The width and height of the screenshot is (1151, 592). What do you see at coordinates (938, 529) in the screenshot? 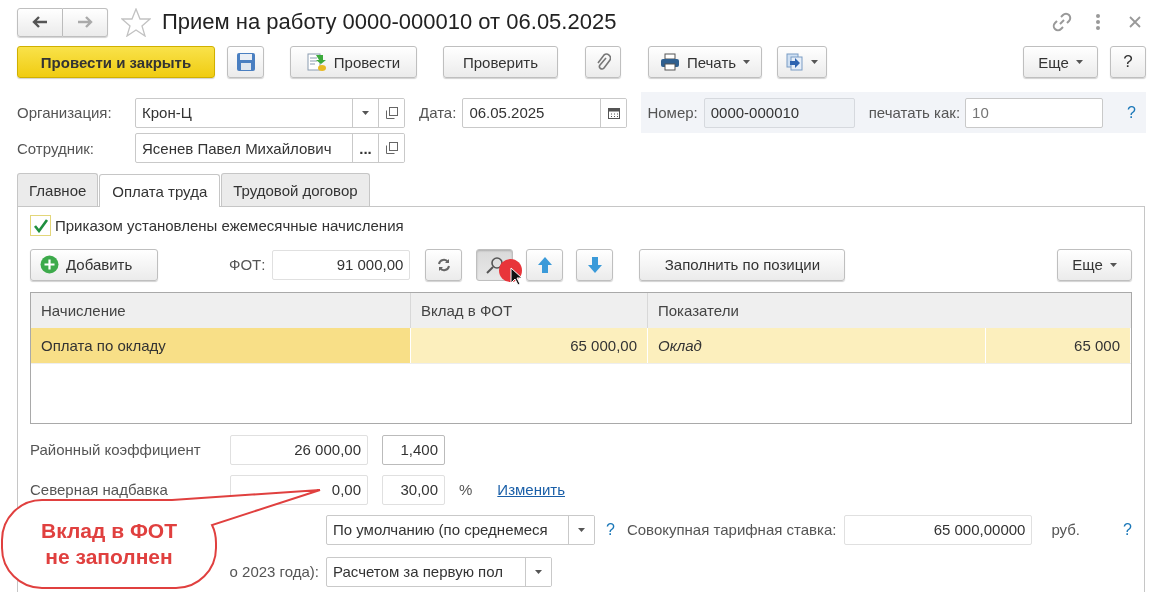
I see `total-rate-field: 65 000,00000` at bounding box center [938, 529].